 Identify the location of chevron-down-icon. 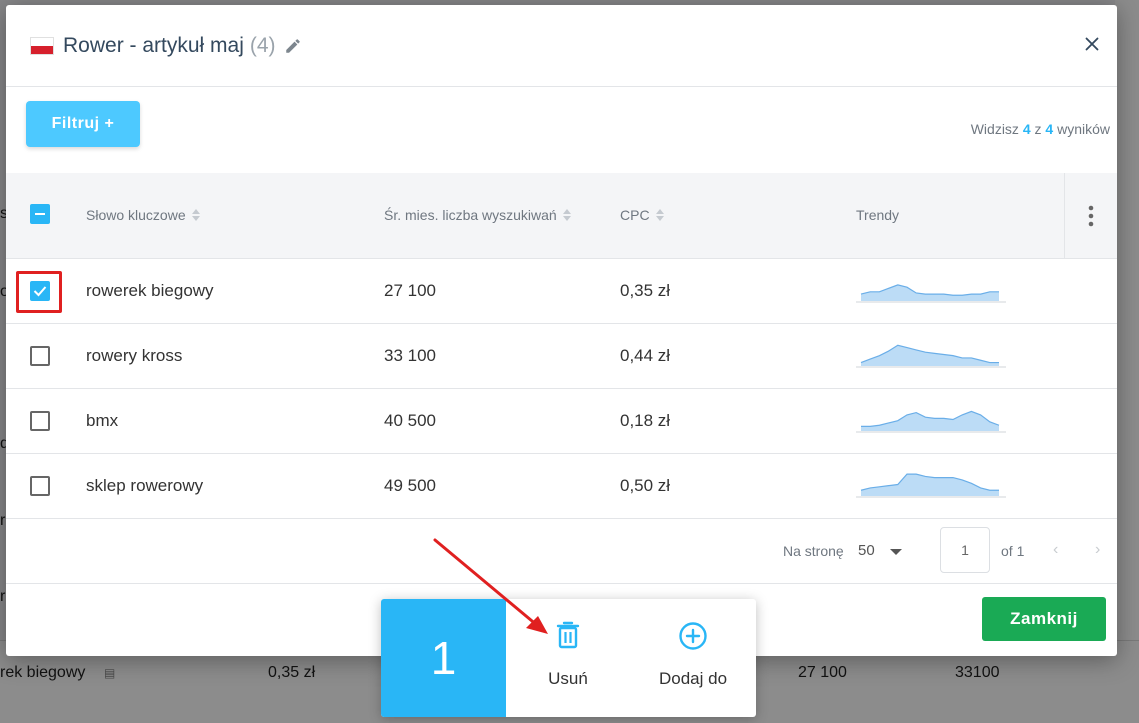
(896, 552).